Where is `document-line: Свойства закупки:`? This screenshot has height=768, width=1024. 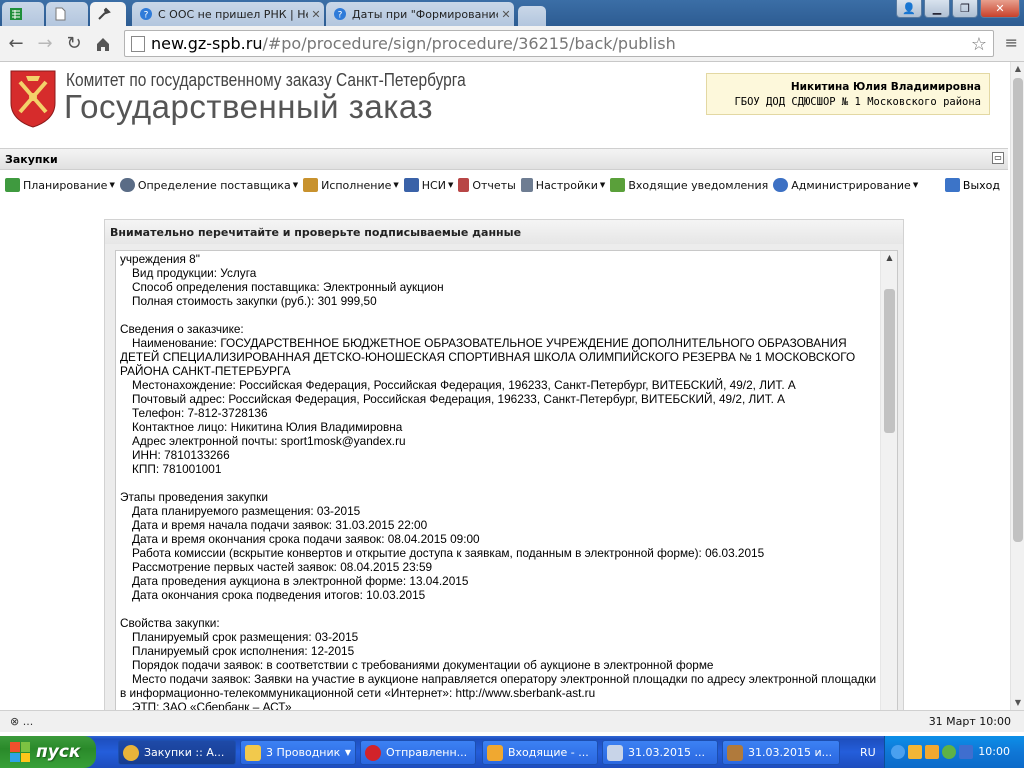
document-line: Свойства закупки: is located at coordinates (170, 623).